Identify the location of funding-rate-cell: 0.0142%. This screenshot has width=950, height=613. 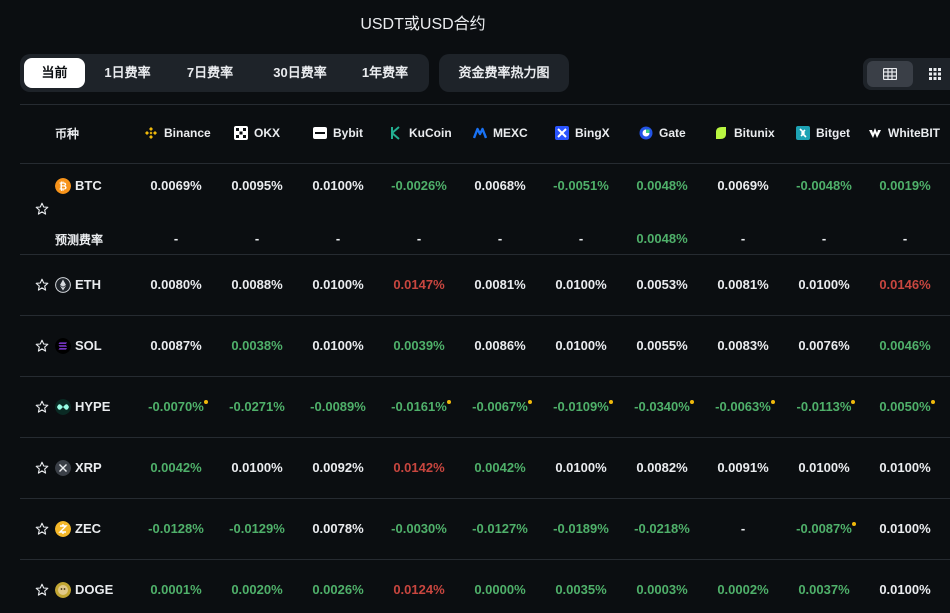
(419, 468).